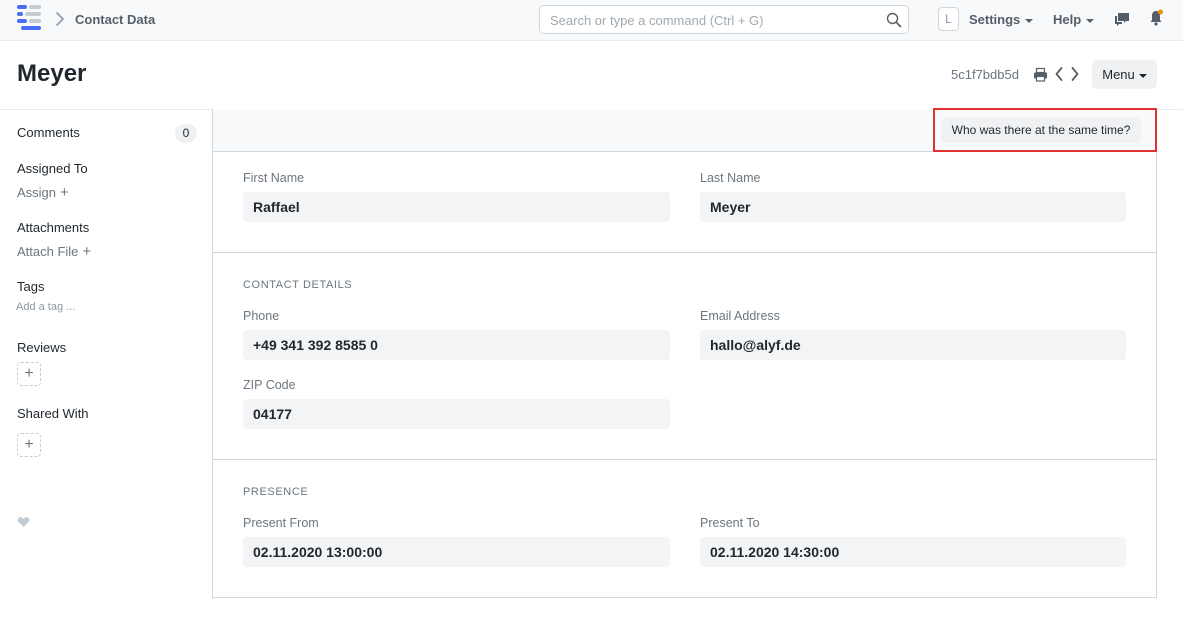 Image resolution: width=1183 pixels, height=624 pixels. What do you see at coordinates (37, 192) in the screenshot?
I see `assign-label: Assign` at bounding box center [37, 192].